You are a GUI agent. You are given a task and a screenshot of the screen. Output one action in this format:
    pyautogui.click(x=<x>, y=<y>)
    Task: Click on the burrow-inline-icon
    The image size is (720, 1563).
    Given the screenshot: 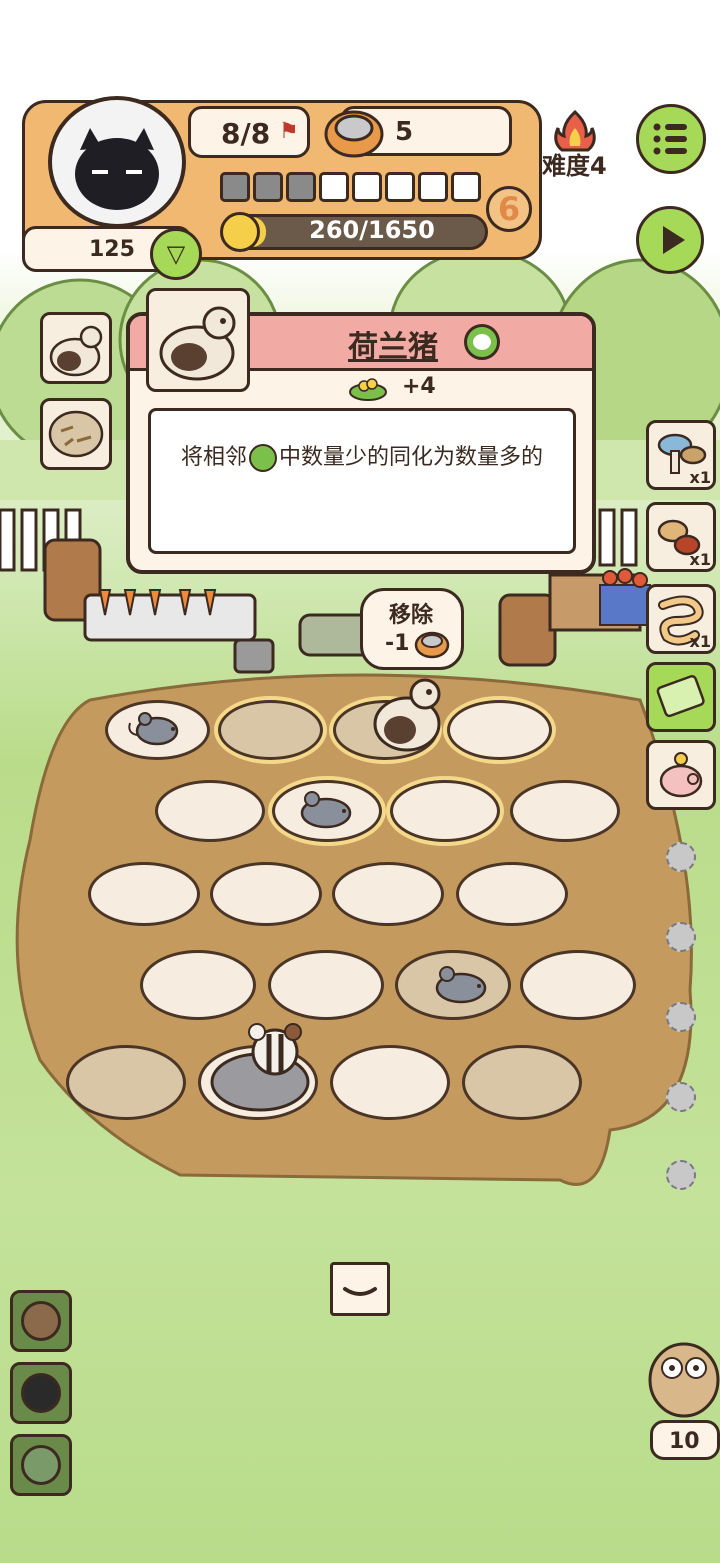 What is the action you would take?
    pyautogui.click(x=263, y=458)
    